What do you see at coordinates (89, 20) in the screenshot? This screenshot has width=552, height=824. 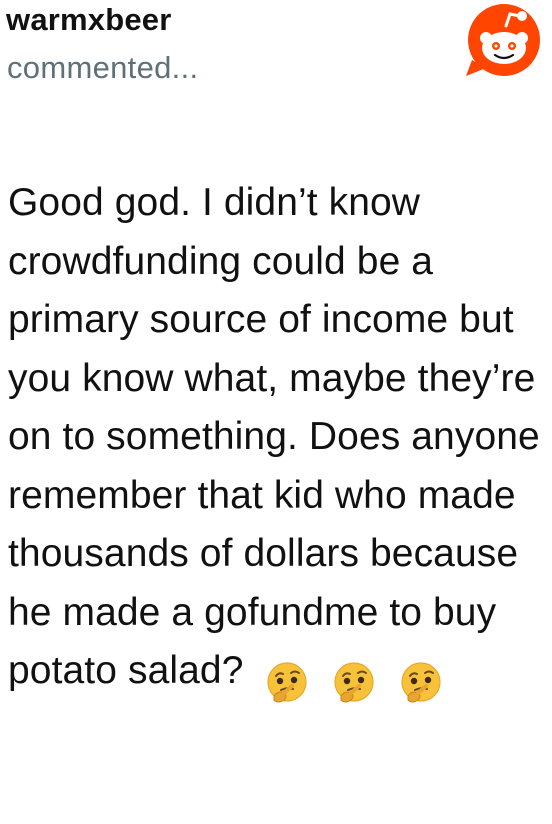 I see `username: warmxbeer` at bounding box center [89, 20].